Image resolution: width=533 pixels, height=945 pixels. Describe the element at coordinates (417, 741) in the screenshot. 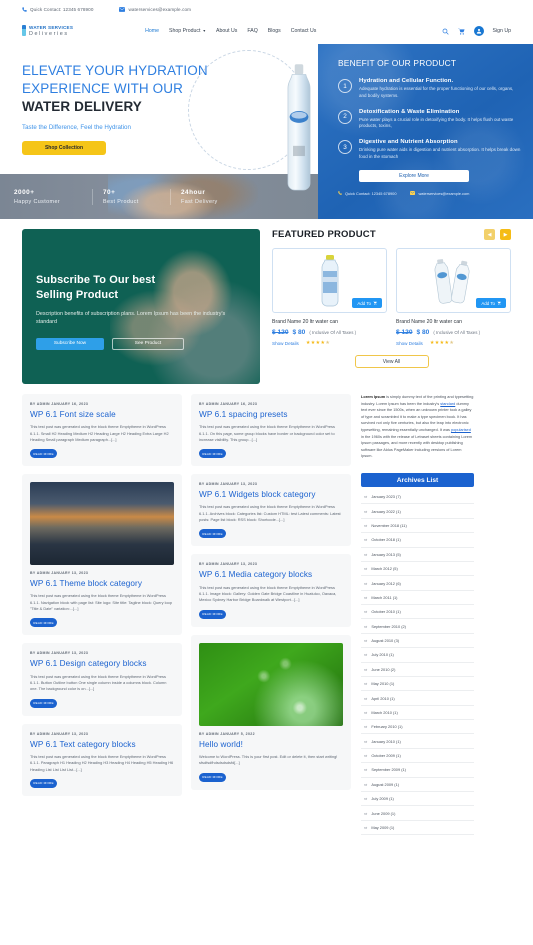

I see `archives-list-item: ⇨ January 2010 (1)` at that location.